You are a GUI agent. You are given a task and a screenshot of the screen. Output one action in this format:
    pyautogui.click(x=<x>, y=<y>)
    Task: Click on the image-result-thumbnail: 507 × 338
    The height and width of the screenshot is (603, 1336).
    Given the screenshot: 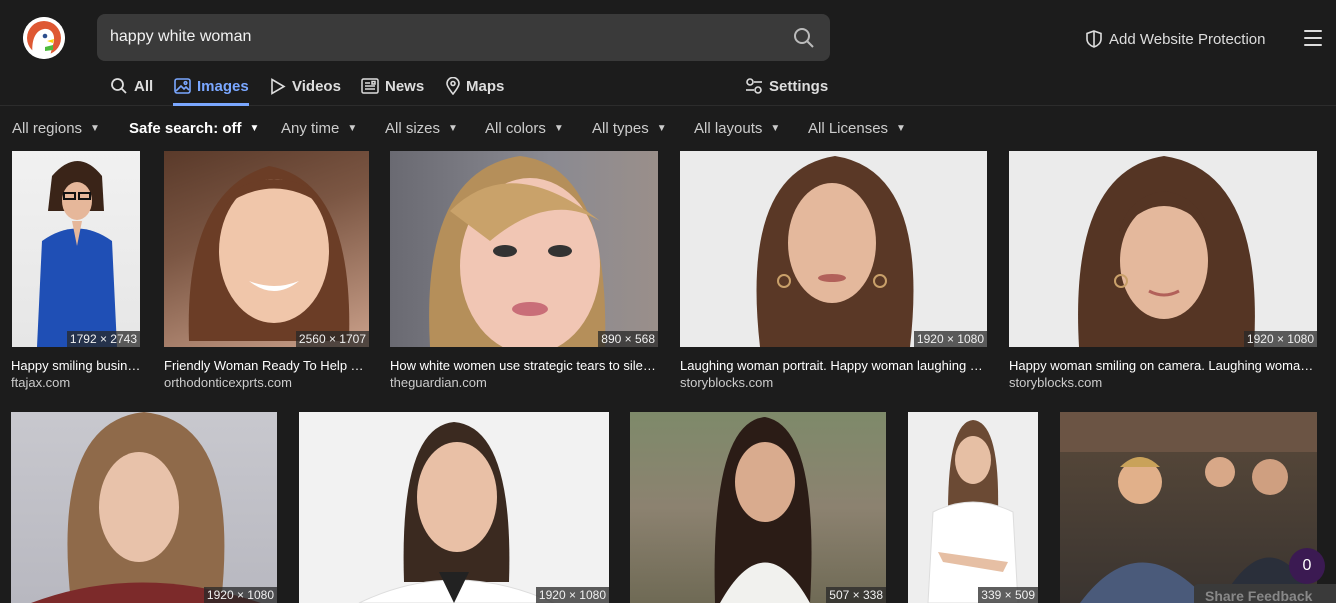 What is the action you would take?
    pyautogui.click(x=758, y=507)
    